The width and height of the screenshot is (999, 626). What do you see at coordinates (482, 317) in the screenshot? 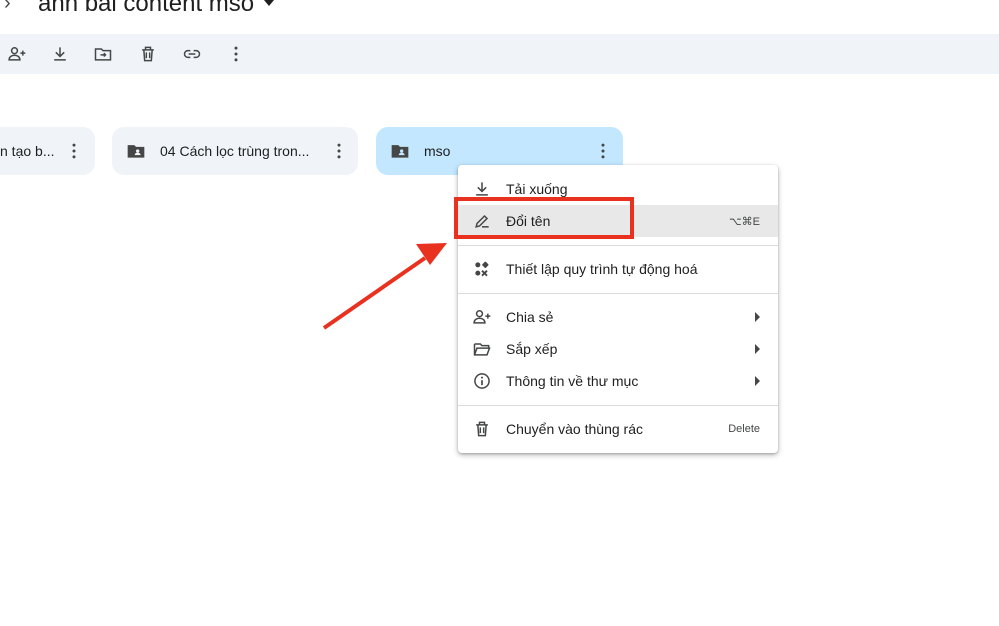
I see `share-person-icon` at bounding box center [482, 317].